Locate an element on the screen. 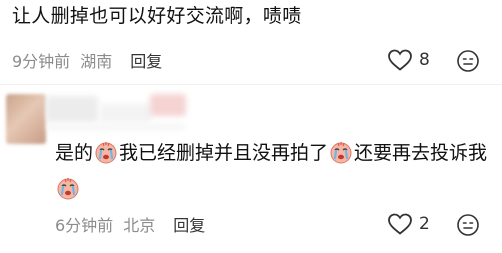 The height and width of the screenshot is (253, 502). comment-time: 6分钟前 is located at coordinates (84, 225).